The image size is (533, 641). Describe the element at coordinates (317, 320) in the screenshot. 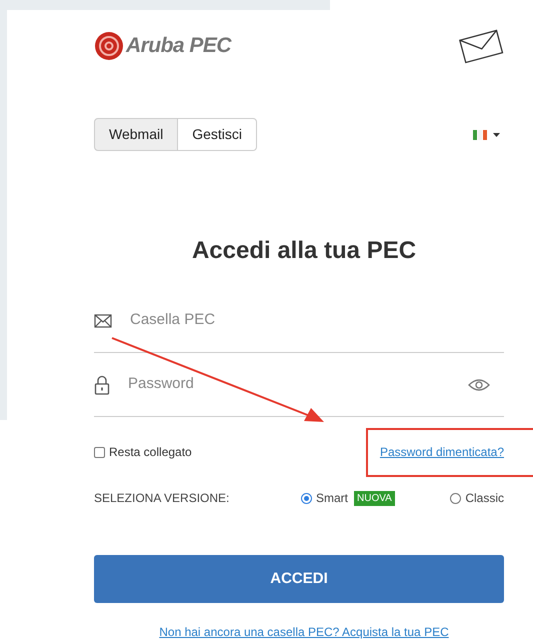

I see `input-field: Casella PEC` at that location.